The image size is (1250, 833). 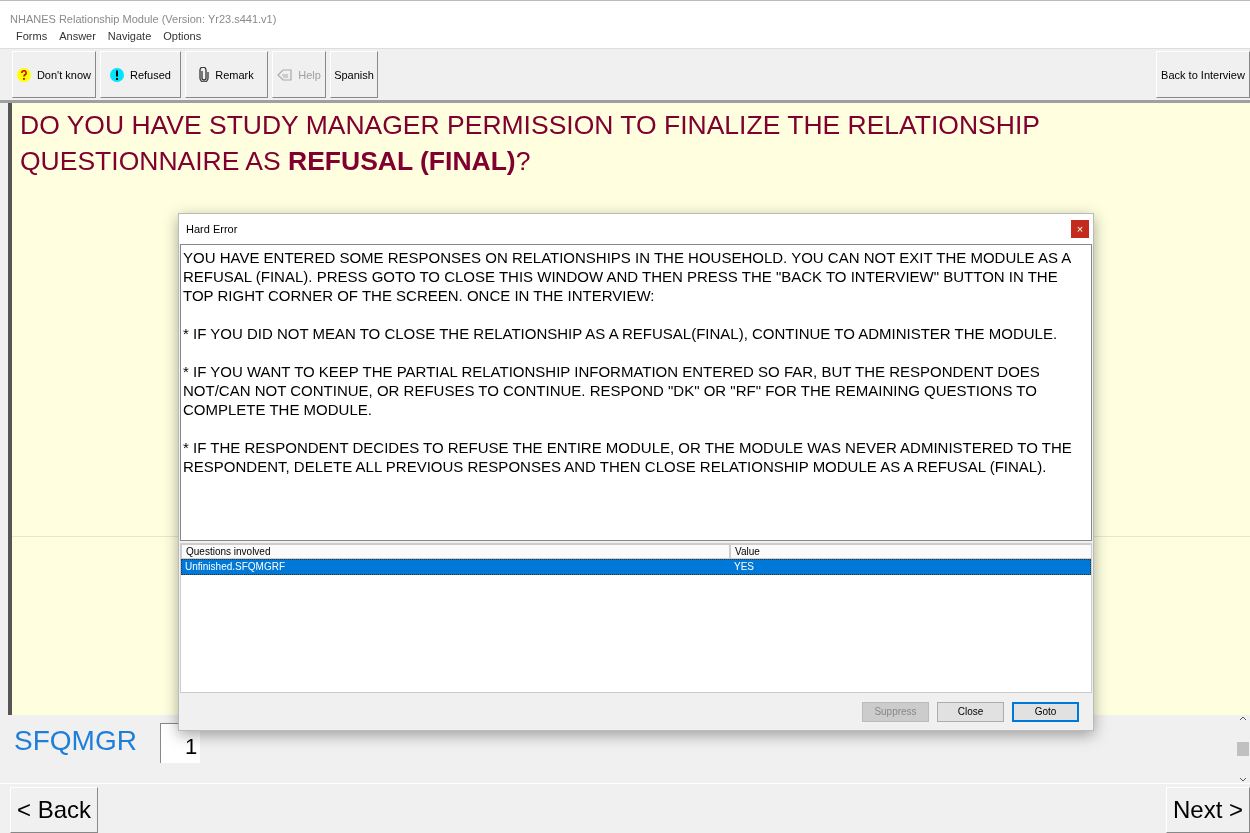 I want to click on table-cell-text: YES, so click(x=744, y=567).